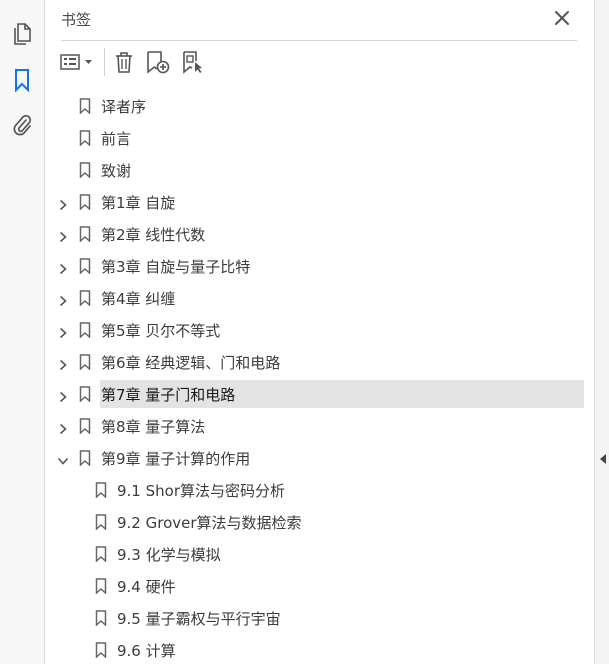 This screenshot has width=609, height=666. I want to click on bookmark-item: 第7章 量子门和电路, so click(319, 395).